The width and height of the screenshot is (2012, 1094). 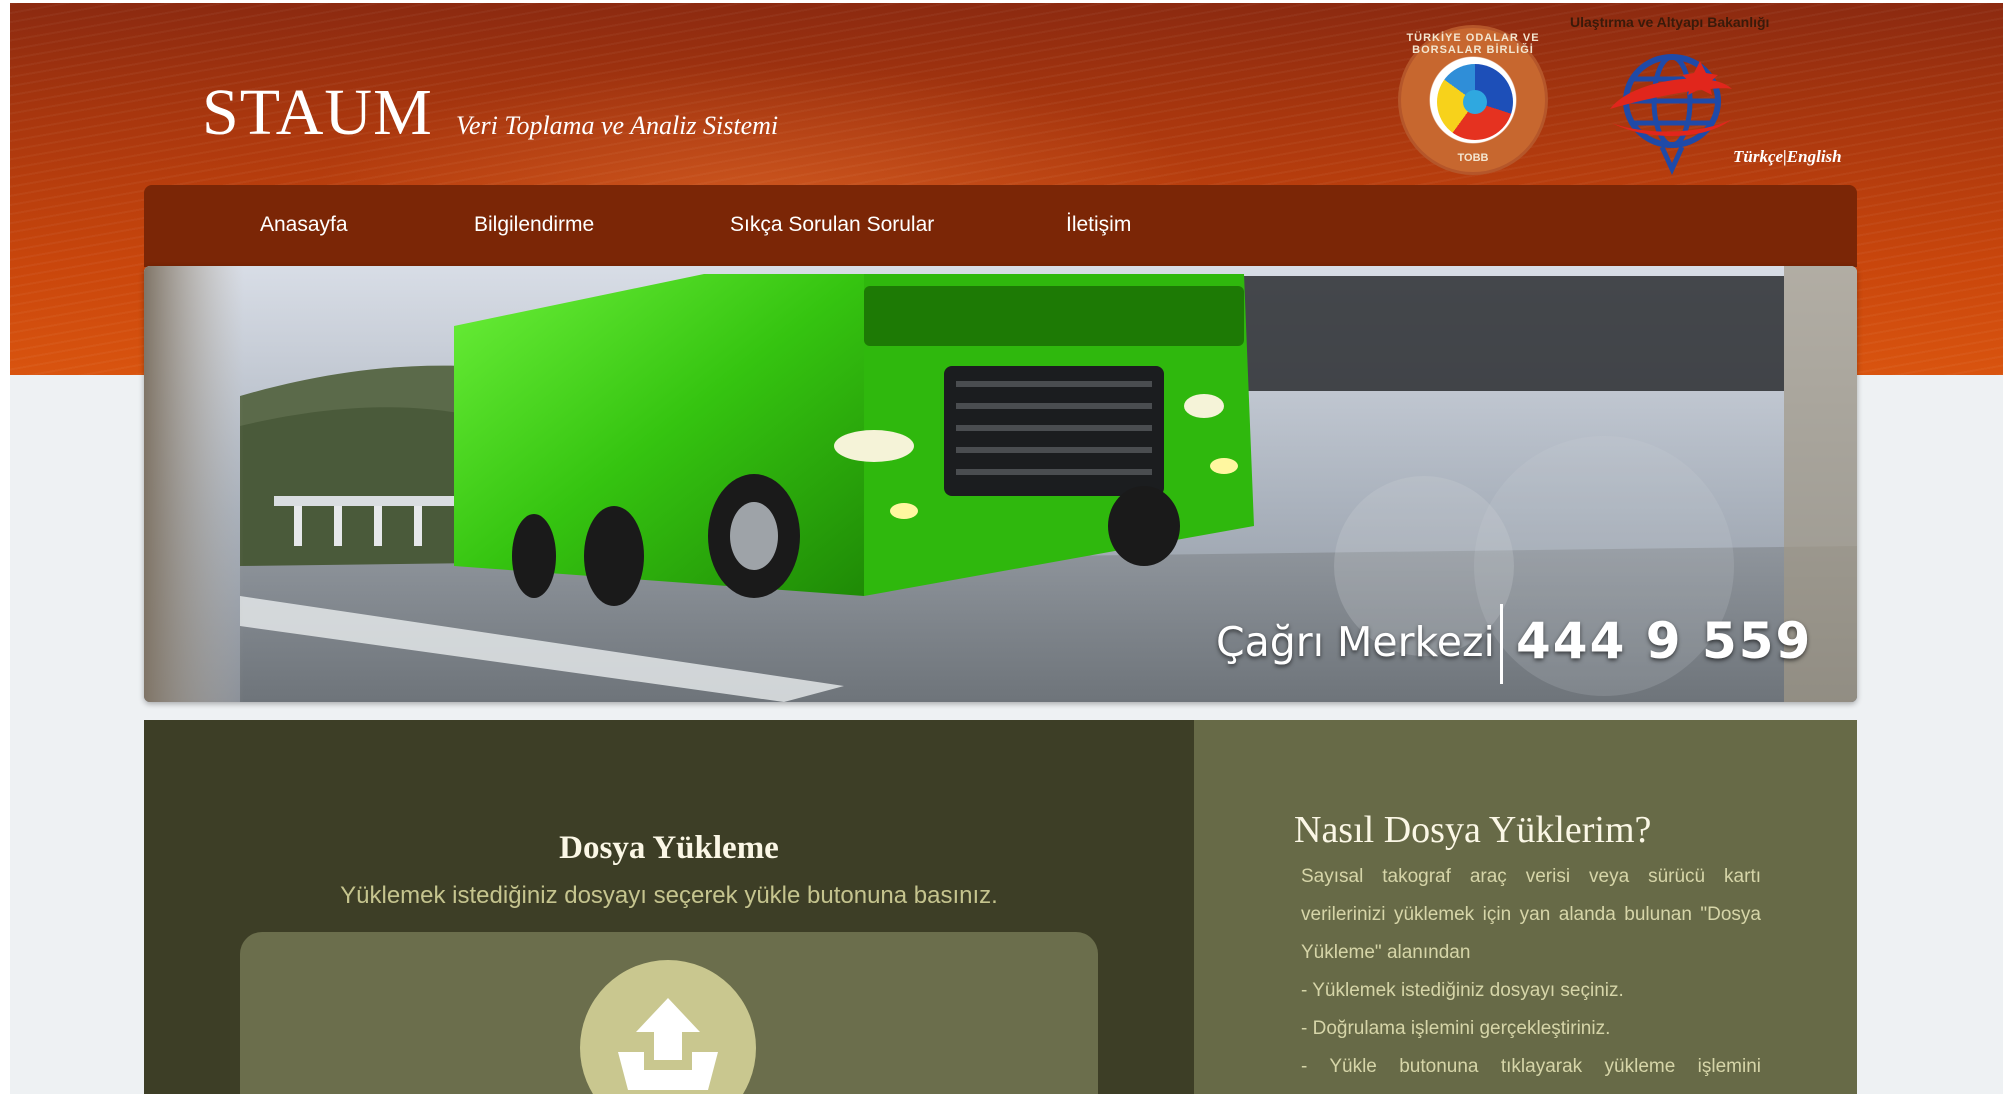 What do you see at coordinates (534, 225) in the screenshot?
I see `nav-item-info: Bilgilendirme` at bounding box center [534, 225].